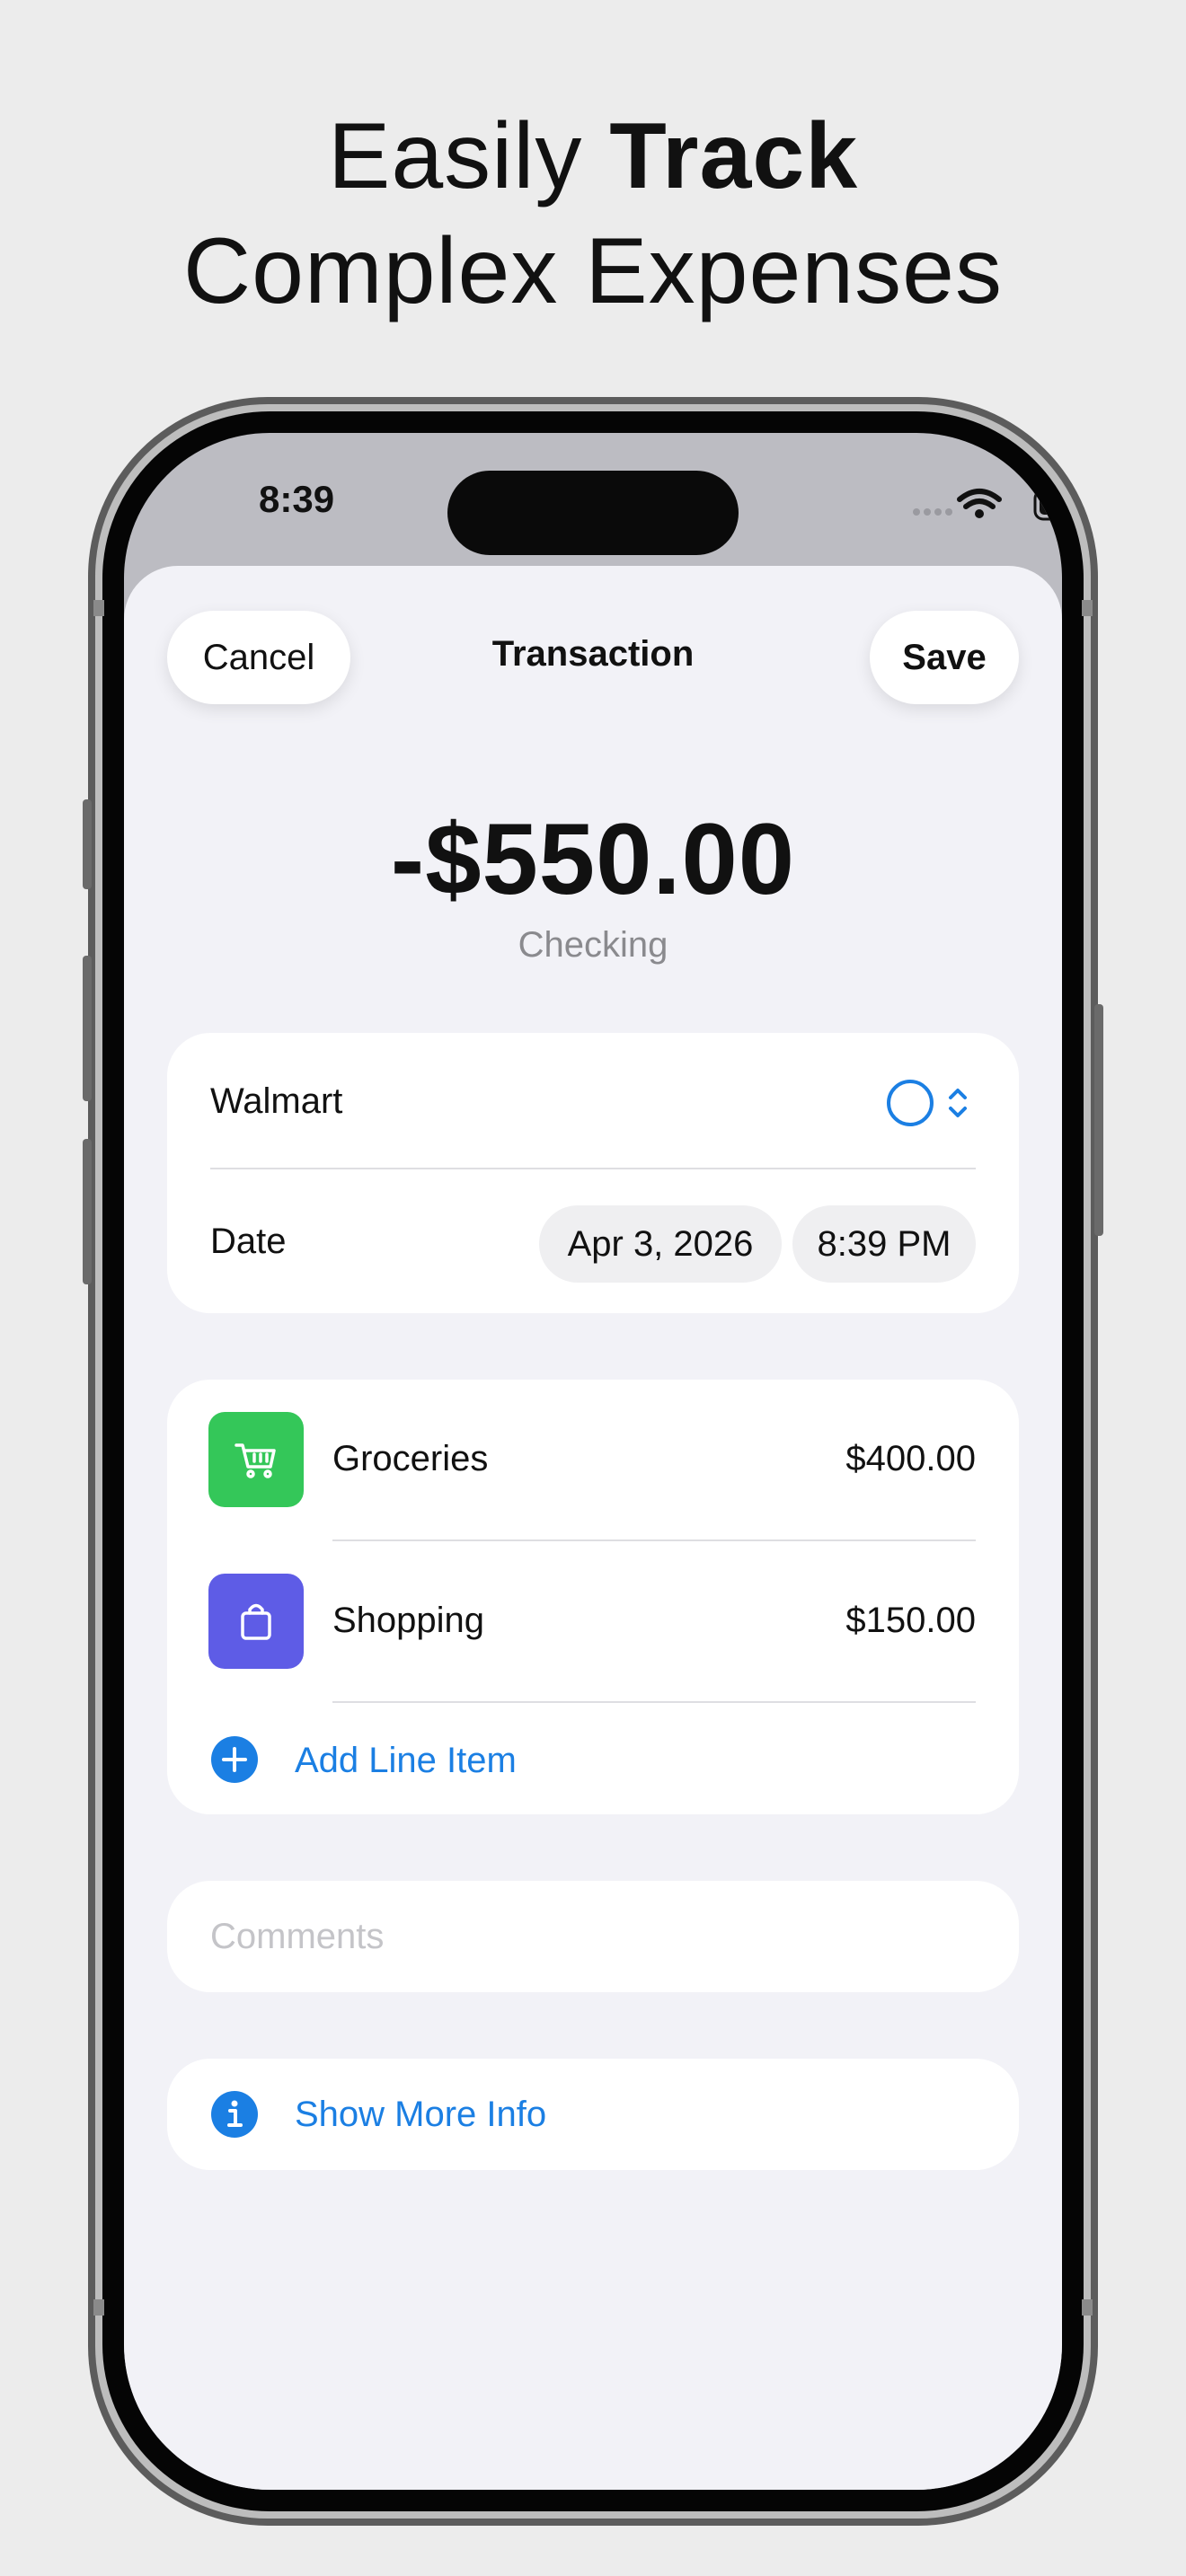 This screenshot has height=2576, width=1186. I want to click on plus-circle-icon, so click(234, 1759).